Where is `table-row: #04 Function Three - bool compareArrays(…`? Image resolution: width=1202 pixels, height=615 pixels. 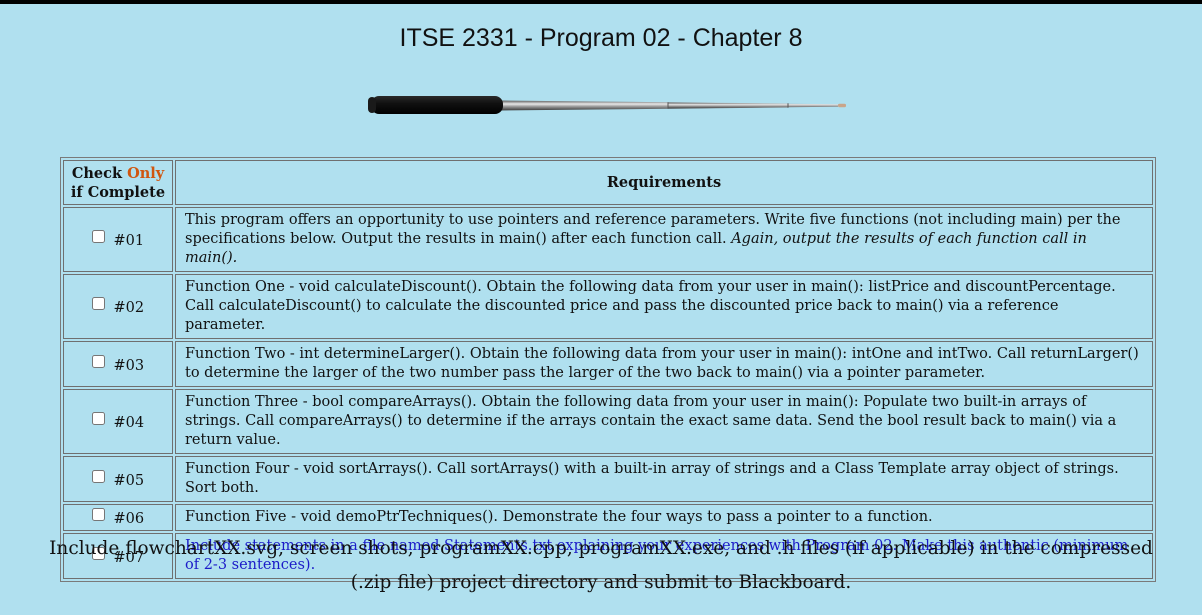 table-row: #04 Function Three - bool compareArrays(… is located at coordinates (608, 421).